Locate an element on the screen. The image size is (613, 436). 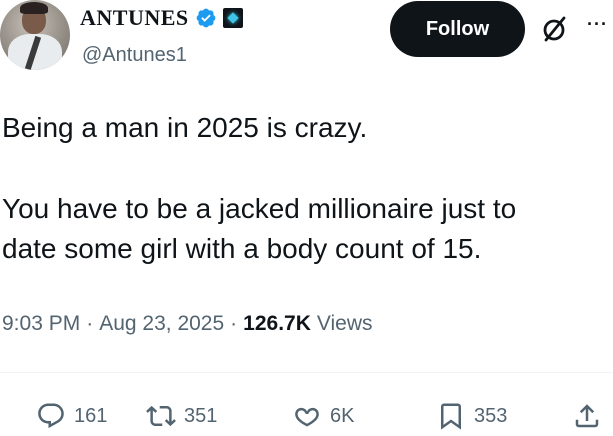
heart-icon is located at coordinates (307, 417).